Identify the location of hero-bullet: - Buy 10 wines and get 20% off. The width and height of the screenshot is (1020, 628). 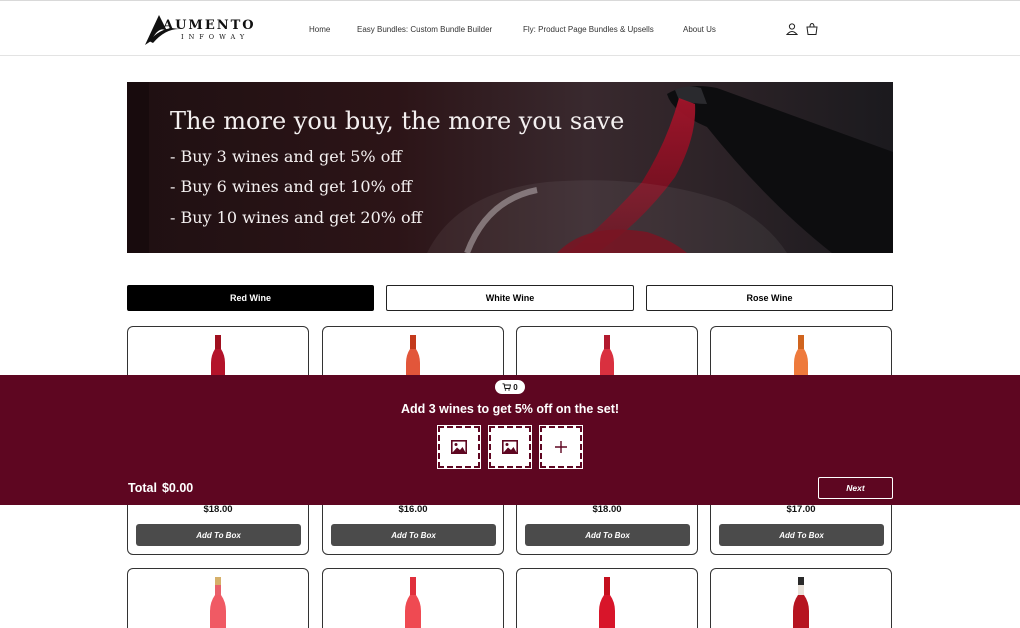
(296, 217).